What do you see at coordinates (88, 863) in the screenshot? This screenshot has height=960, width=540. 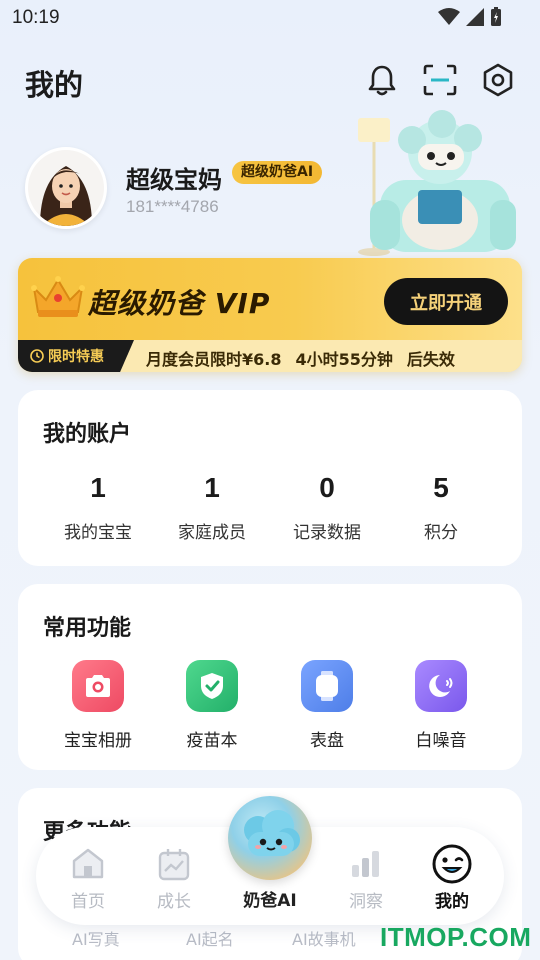 I see `home-icon` at bounding box center [88, 863].